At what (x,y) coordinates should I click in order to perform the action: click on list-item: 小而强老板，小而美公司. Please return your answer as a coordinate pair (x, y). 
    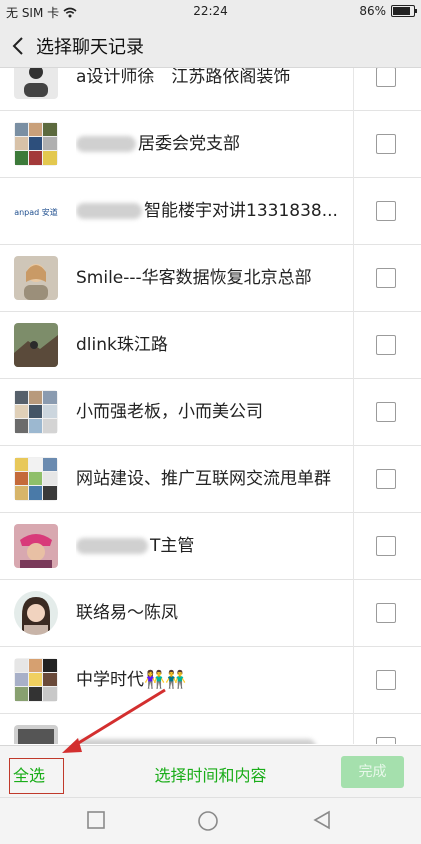
    Looking at the image, I should click on (210, 412).